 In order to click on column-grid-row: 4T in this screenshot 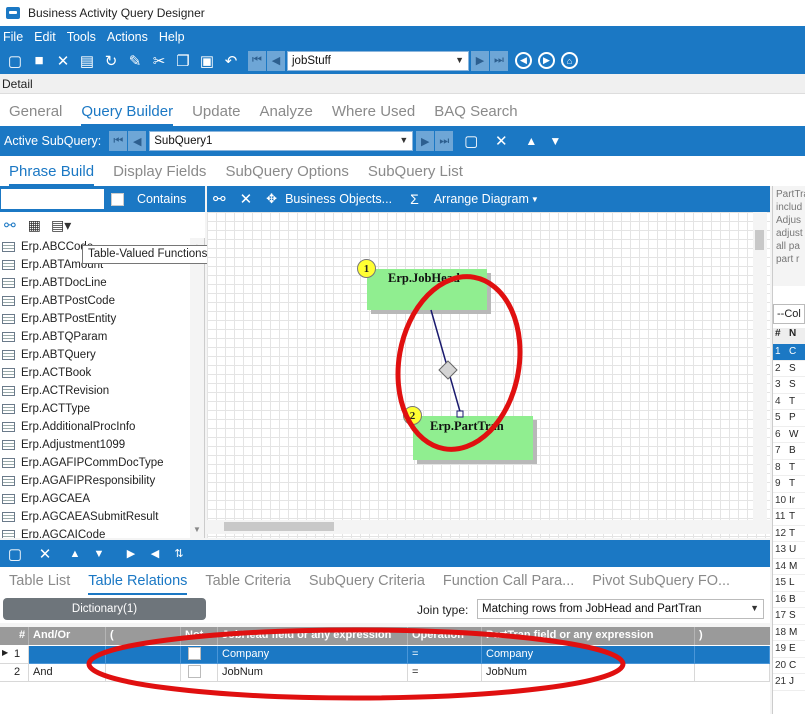, I will do `click(789, 402)`.